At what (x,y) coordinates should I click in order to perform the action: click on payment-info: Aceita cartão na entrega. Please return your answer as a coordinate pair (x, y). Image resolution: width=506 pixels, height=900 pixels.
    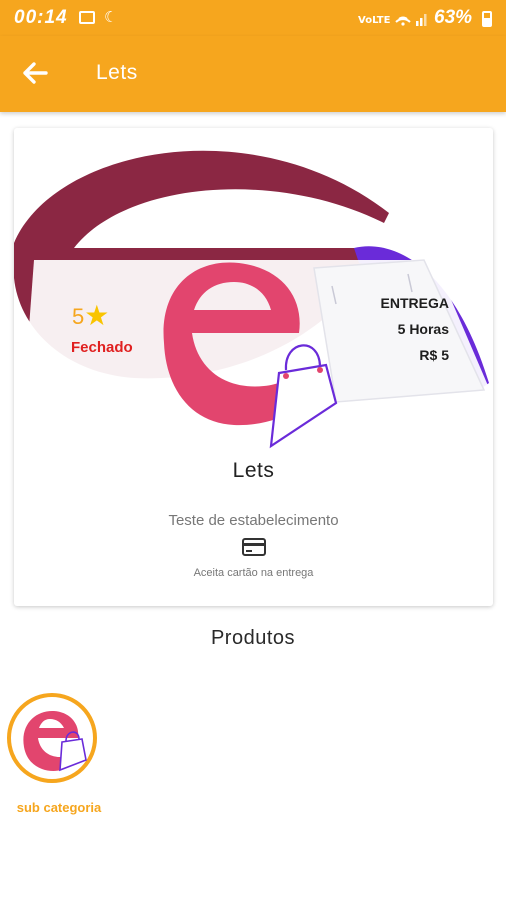
    Looking at the image, I should click on (253, 573).